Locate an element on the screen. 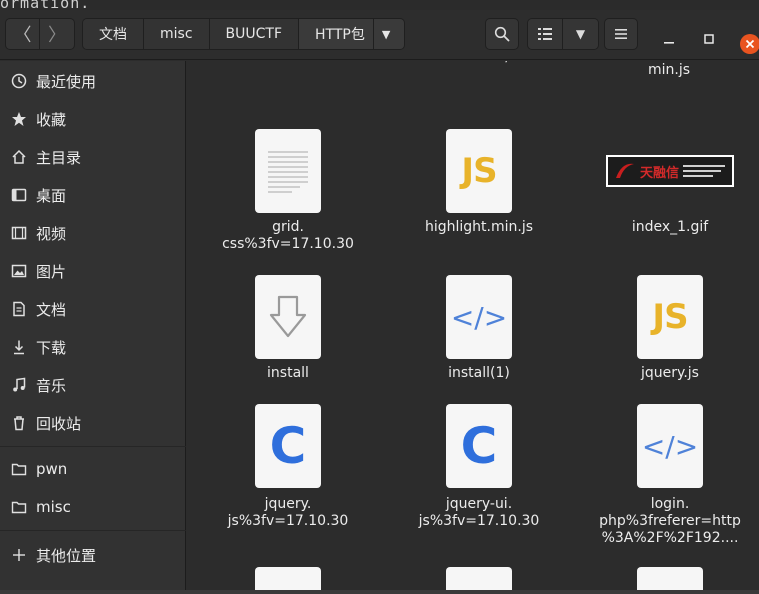  file-item: JS highlight.min.js is located at coordinates (479, 182).